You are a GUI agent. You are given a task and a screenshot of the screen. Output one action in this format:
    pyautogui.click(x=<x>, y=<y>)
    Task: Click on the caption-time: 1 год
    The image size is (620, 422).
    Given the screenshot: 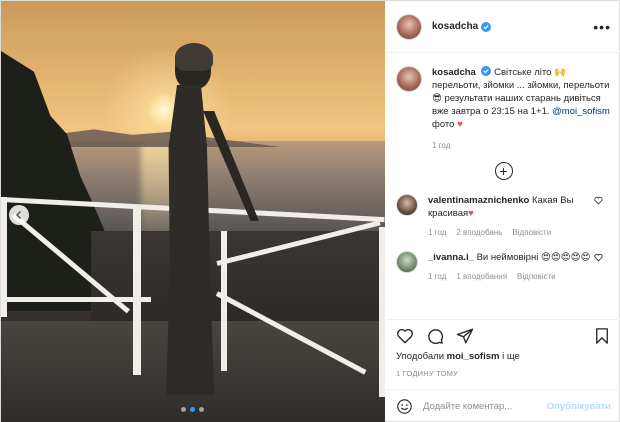 What is the action you would take?
    pyautogui.click(x=441, y=145)
    